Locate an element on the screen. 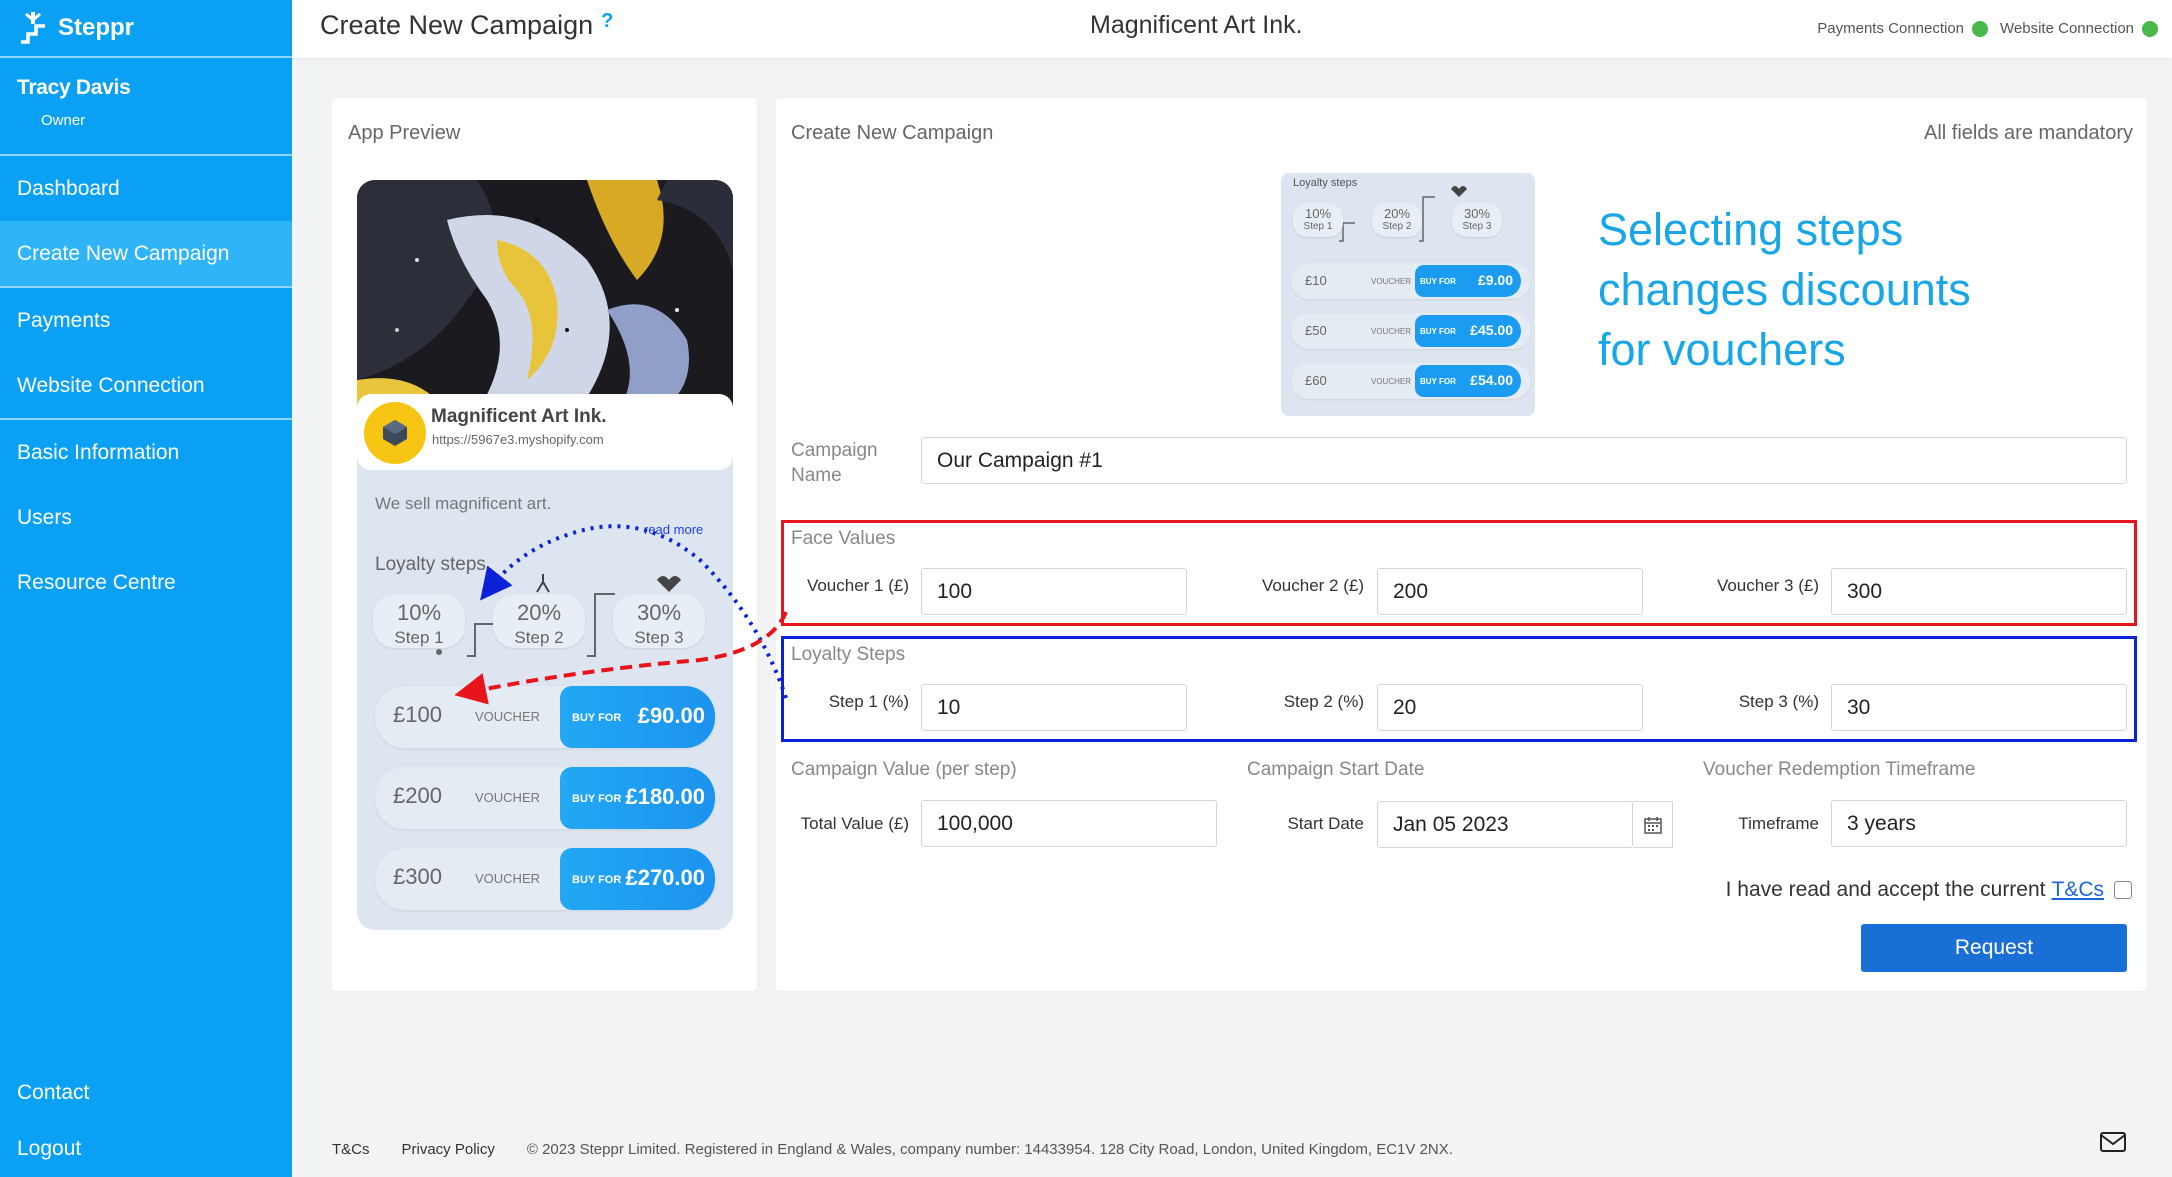 The image size is (2172, 1177). sidebar-bottom-nav: Contact Logout is located at coordinates (146, 1121).